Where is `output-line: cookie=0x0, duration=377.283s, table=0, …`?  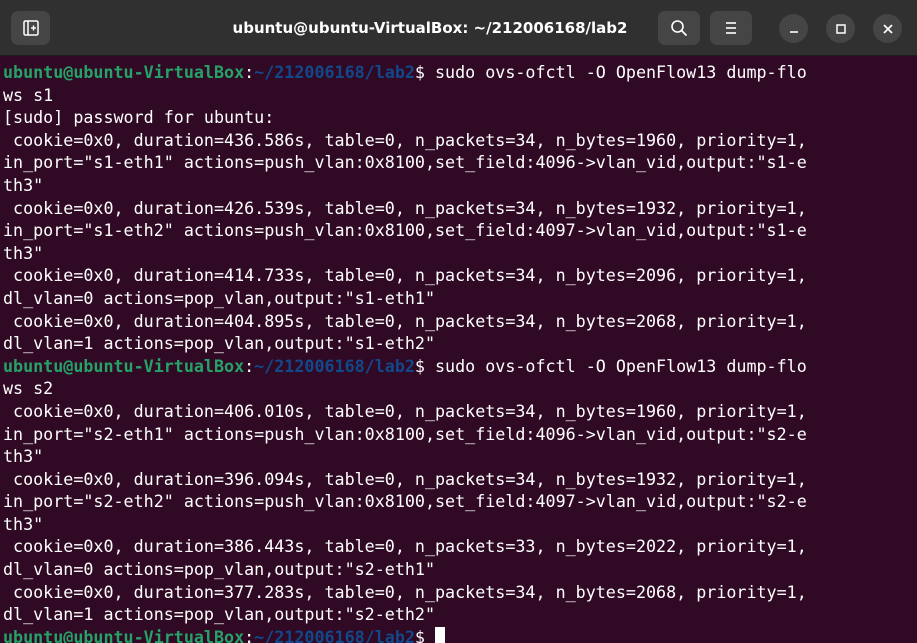 output-line: cookie=0x0, duration=377.283s, table=0, … is located at coordinates (405, 591).